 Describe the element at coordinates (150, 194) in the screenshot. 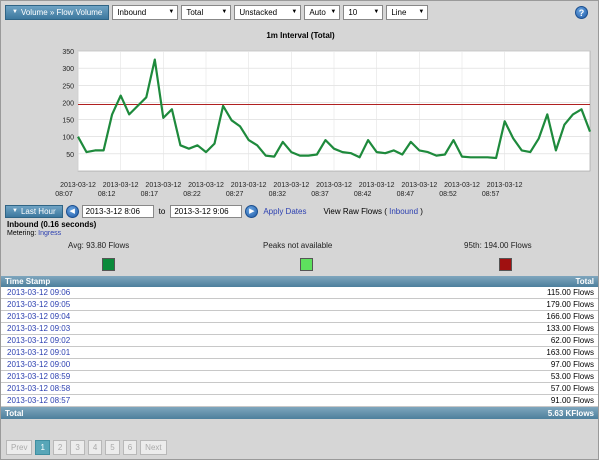

I see `x-tick-time: 08:17` at that location.